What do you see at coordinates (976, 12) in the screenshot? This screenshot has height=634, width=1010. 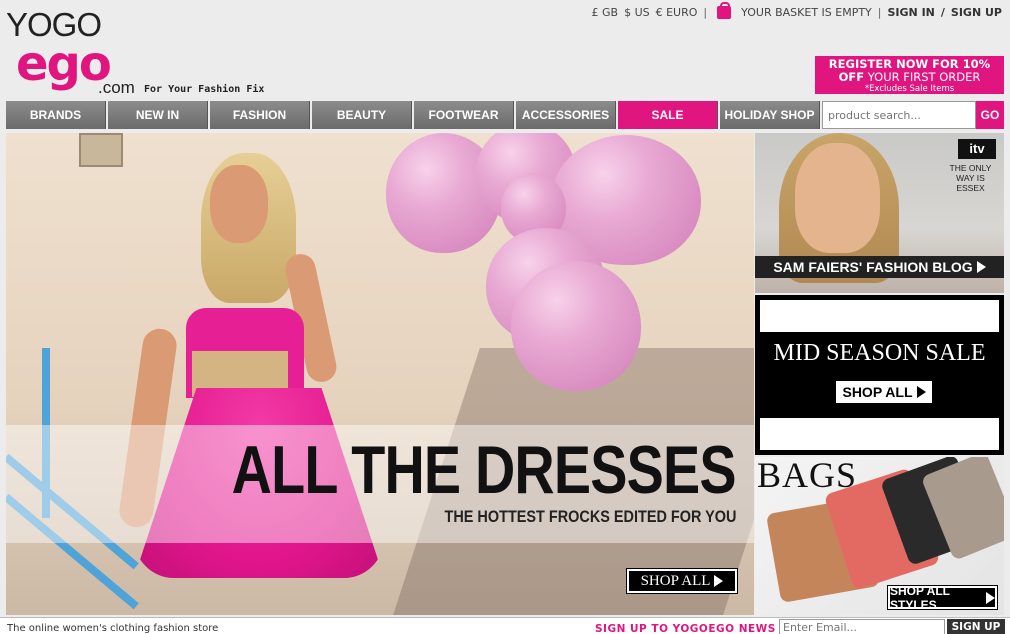 I see `sign-up-link: SIGN UP` at bounding box center [976, 12].